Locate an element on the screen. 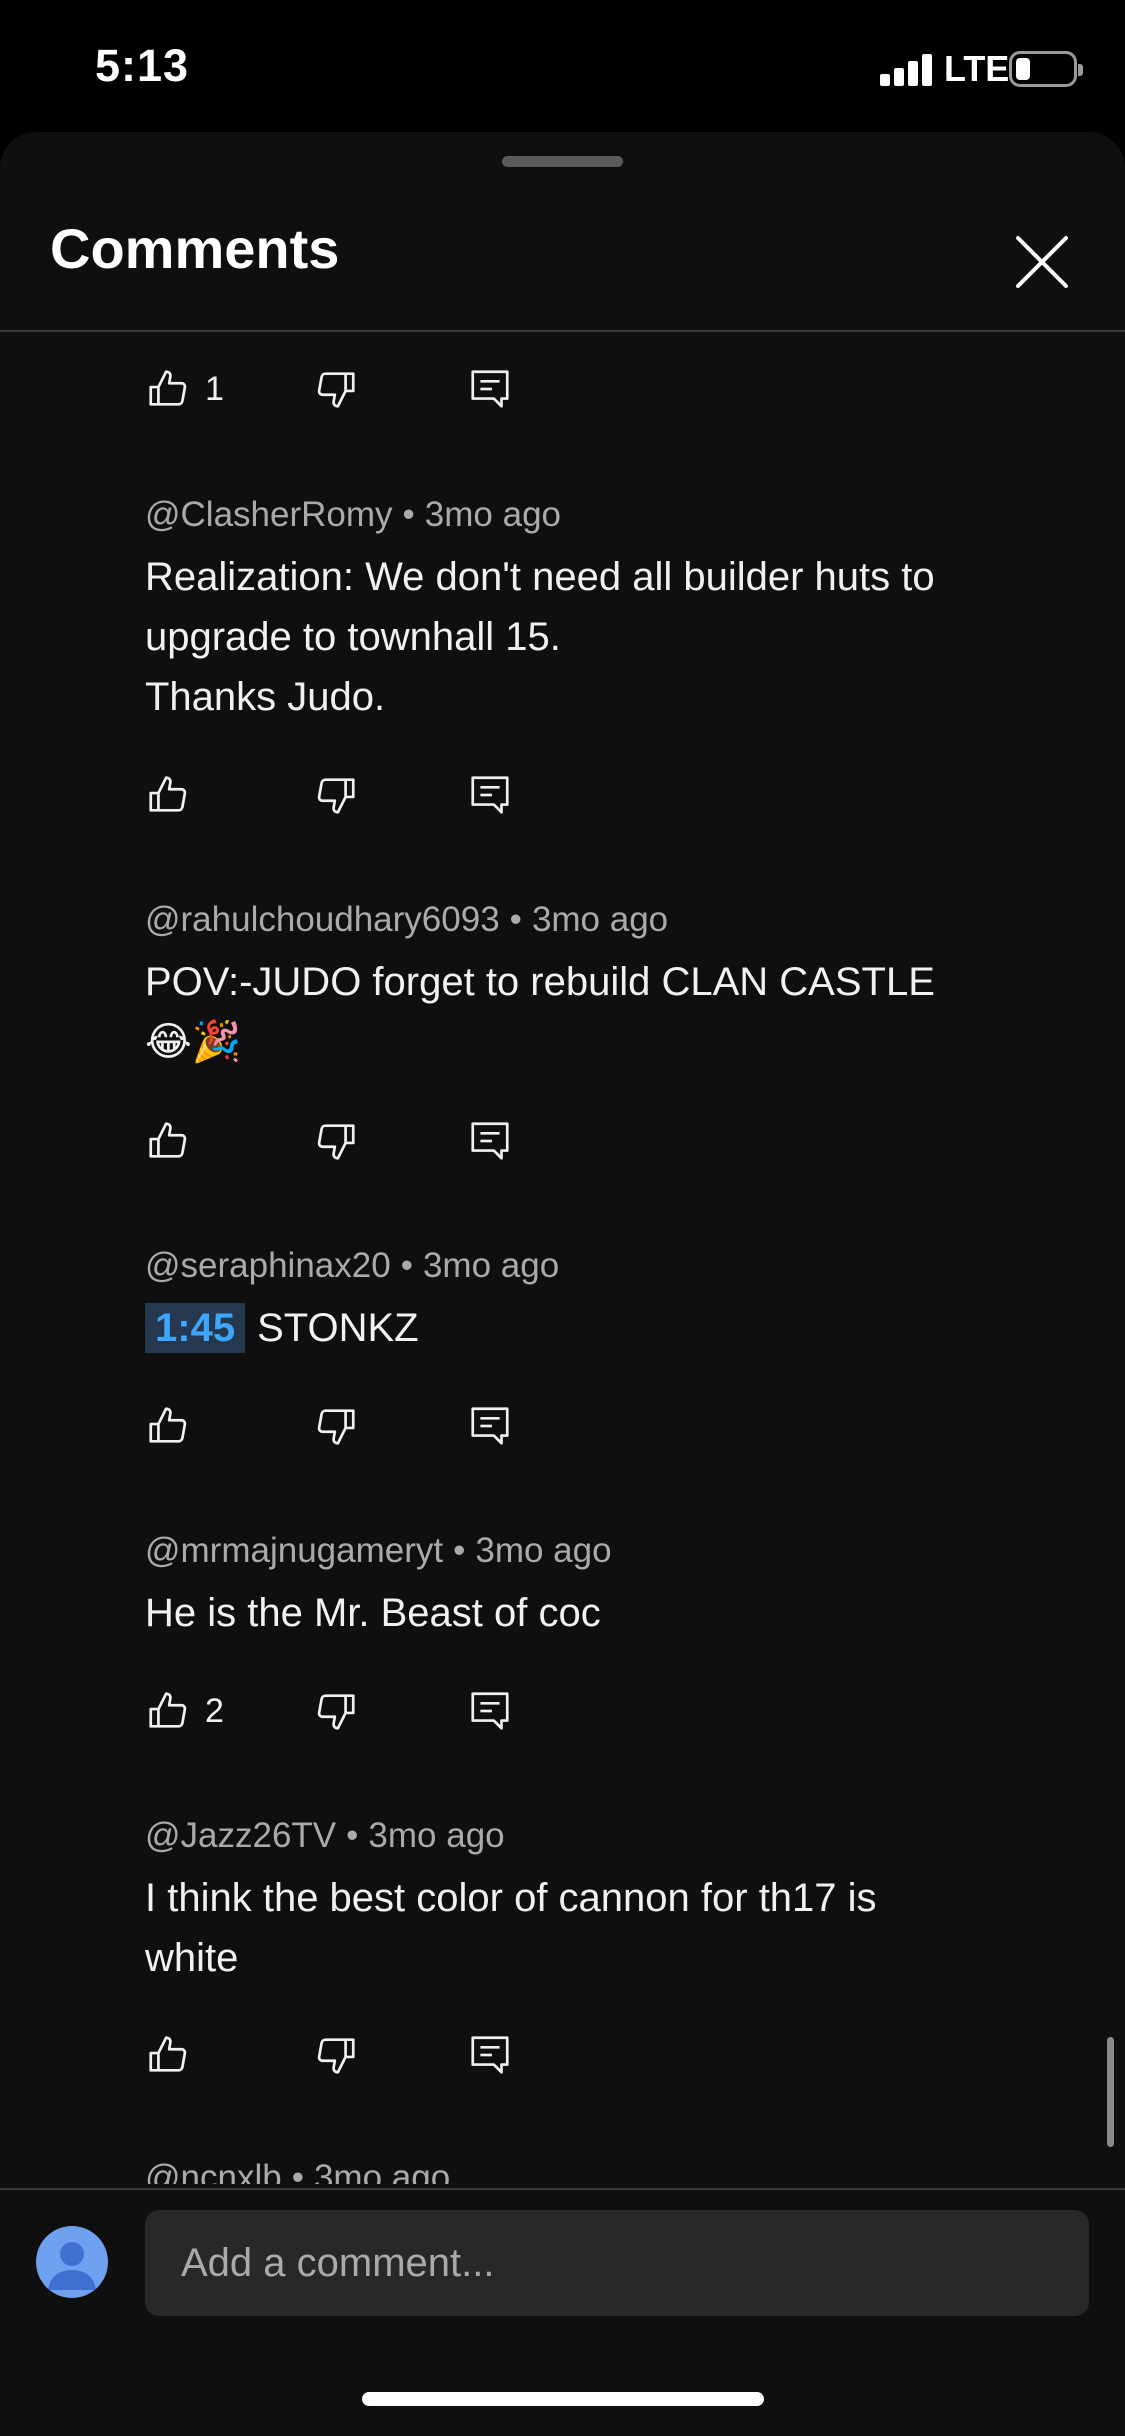 The width and height of the screenshot is (1125, 2436). comment-author: @ncnxlb is located at coordinates (213, 2171).